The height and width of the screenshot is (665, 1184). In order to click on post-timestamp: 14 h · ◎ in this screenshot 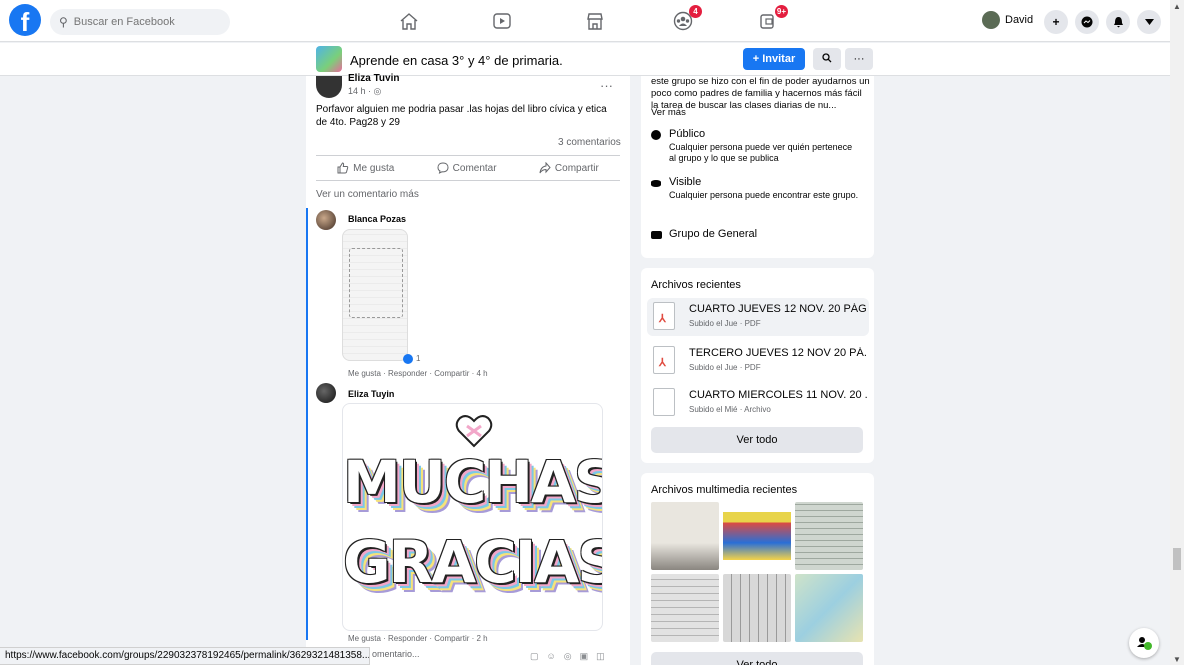, I will do `click(364, 91)`.